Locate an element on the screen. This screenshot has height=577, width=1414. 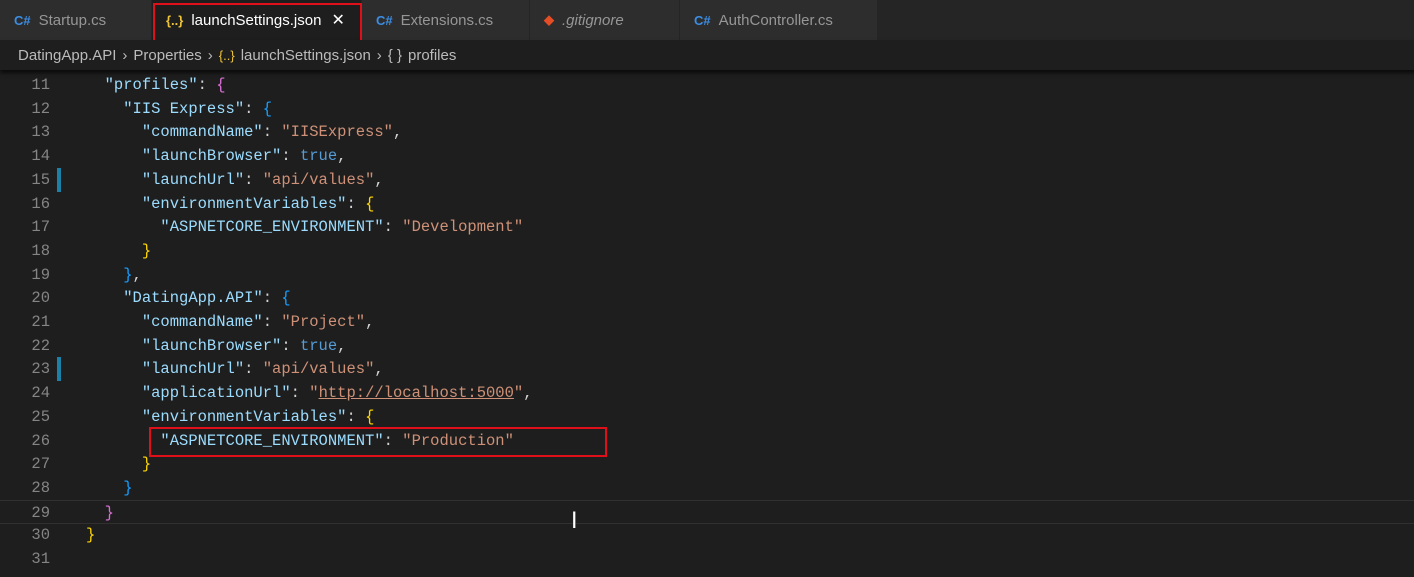
code-line: 13 "commandName": "IISExpress", is located at coordinates (707, 132).